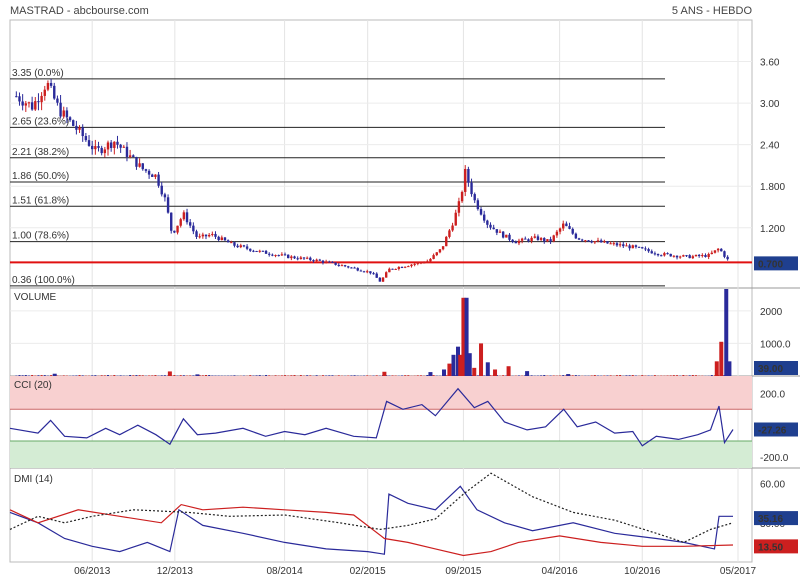 This screenshot has height=580, width=800. Describe the element at coordinates (712, 11) in the screenshot. I see `chart-period: 5 ANS - HEBDO` at that location.